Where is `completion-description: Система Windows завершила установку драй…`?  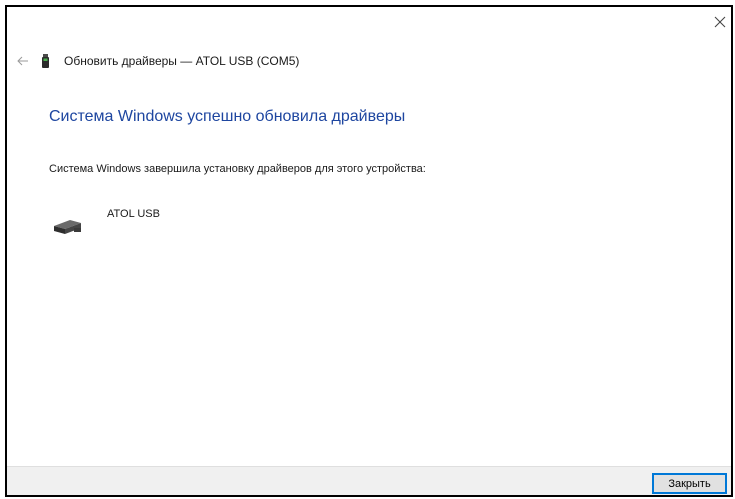
completion-description: Система Windows завершила установку драй… is located at coordinates (237, 169).